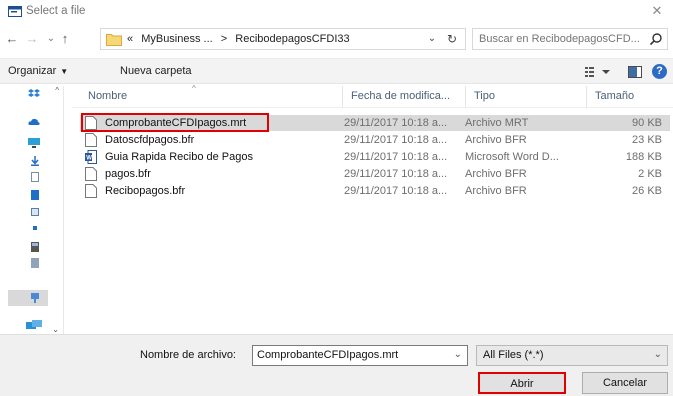 This screenshot has width=673, height=396. I want to click on file-name: Datoscfdpagos.bfr, so click(150, 140).